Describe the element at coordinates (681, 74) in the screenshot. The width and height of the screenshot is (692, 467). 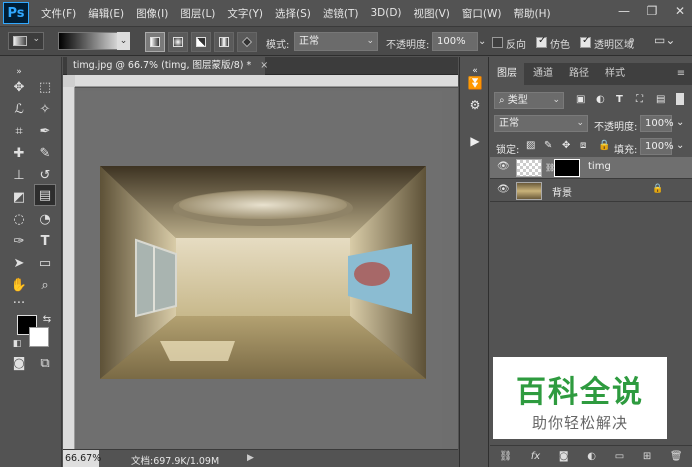
I see `panel-menu-icon: ≡` at that location.